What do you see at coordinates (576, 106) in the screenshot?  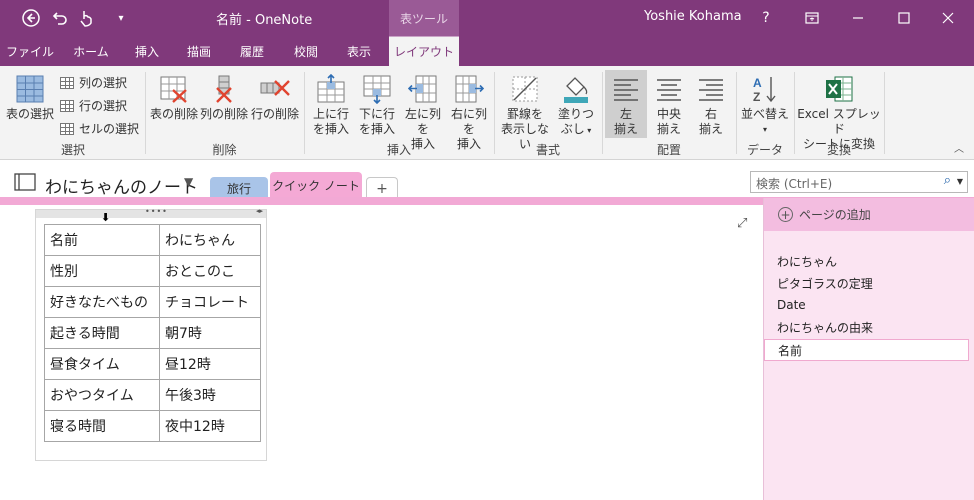 I see `shading-button: 塗りつ ぶし ▾` at bounding box center [576, 106].